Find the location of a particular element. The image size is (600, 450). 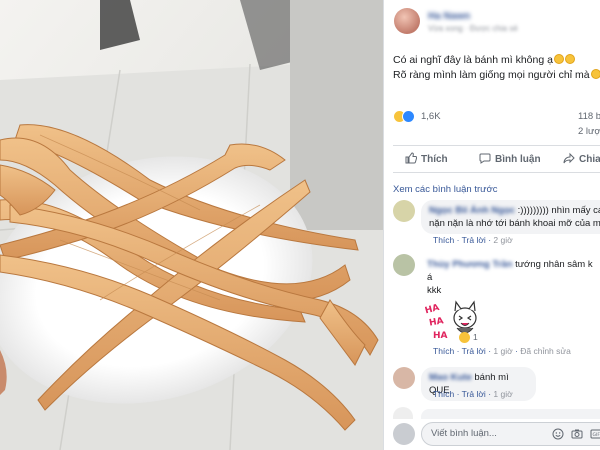

sticker-ha-1: HA is located at coordinates (433, 309).